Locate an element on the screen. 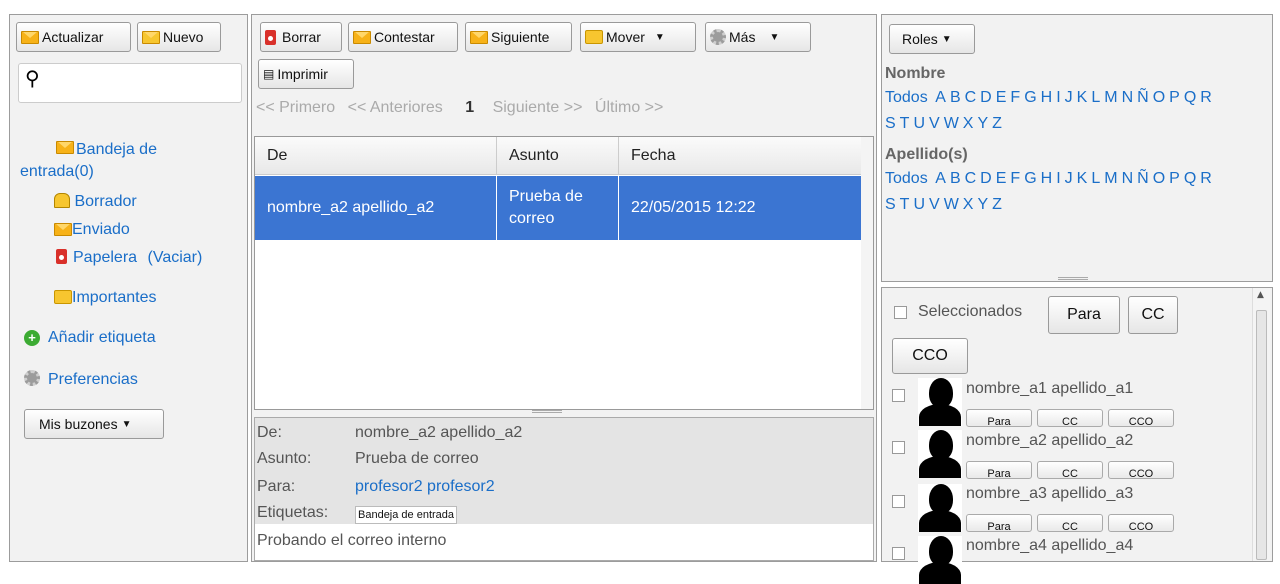  empty-trash-link: (Vaciar) is located at coordinates (175, 257).